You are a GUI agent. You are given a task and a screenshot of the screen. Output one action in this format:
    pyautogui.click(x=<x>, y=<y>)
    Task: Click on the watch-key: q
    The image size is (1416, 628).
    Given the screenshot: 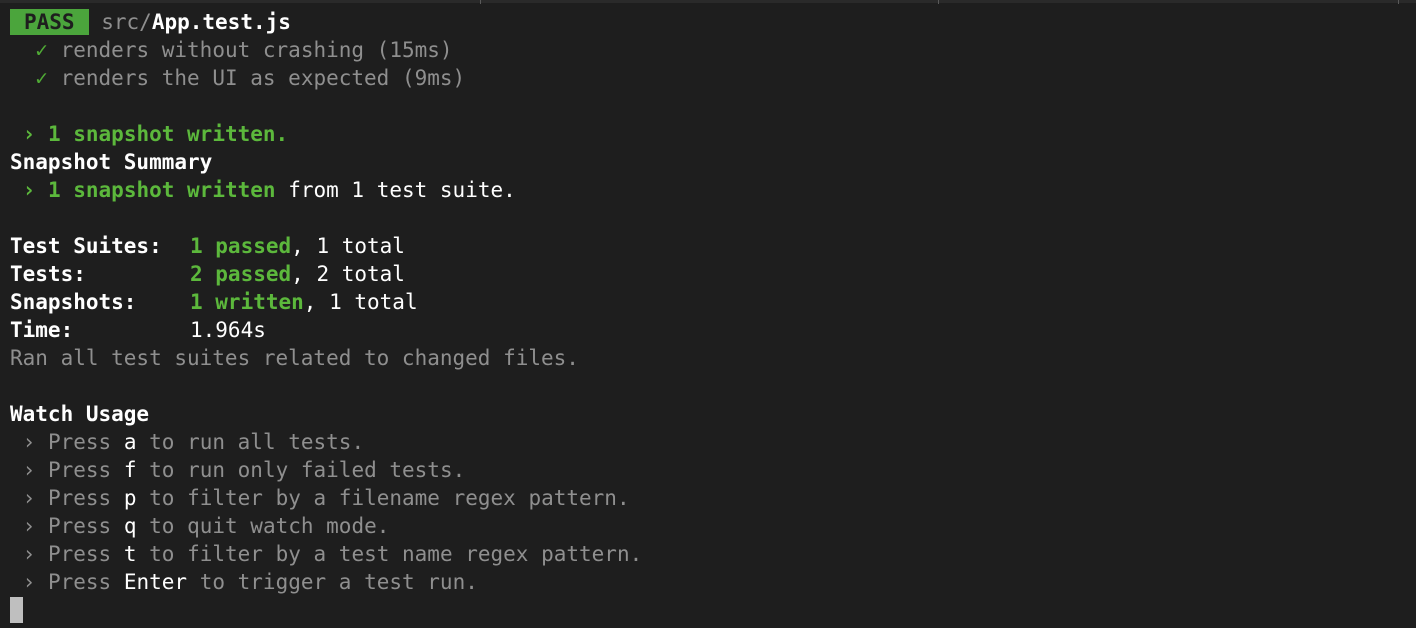 What is the action you would take?
    pyautogui.click(x=130, y=526)
    